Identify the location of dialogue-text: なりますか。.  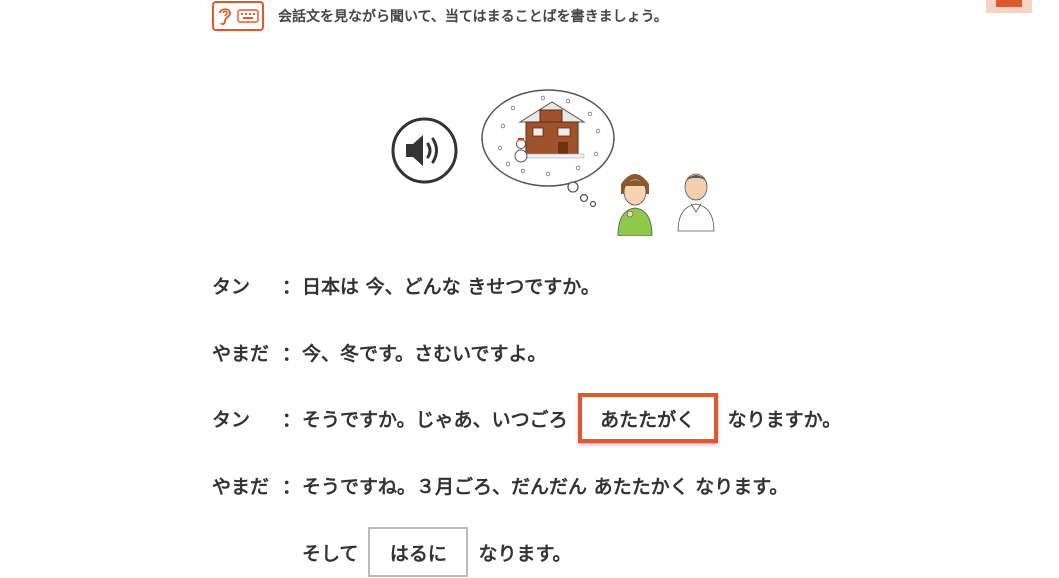
(784, 419).